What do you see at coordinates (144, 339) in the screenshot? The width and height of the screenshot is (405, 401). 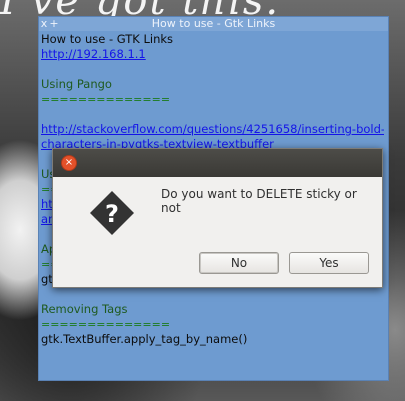 I see `sticky-text: gtk.TextBuffer.apply_tag_by_name()` at bounding box center [144, 339].